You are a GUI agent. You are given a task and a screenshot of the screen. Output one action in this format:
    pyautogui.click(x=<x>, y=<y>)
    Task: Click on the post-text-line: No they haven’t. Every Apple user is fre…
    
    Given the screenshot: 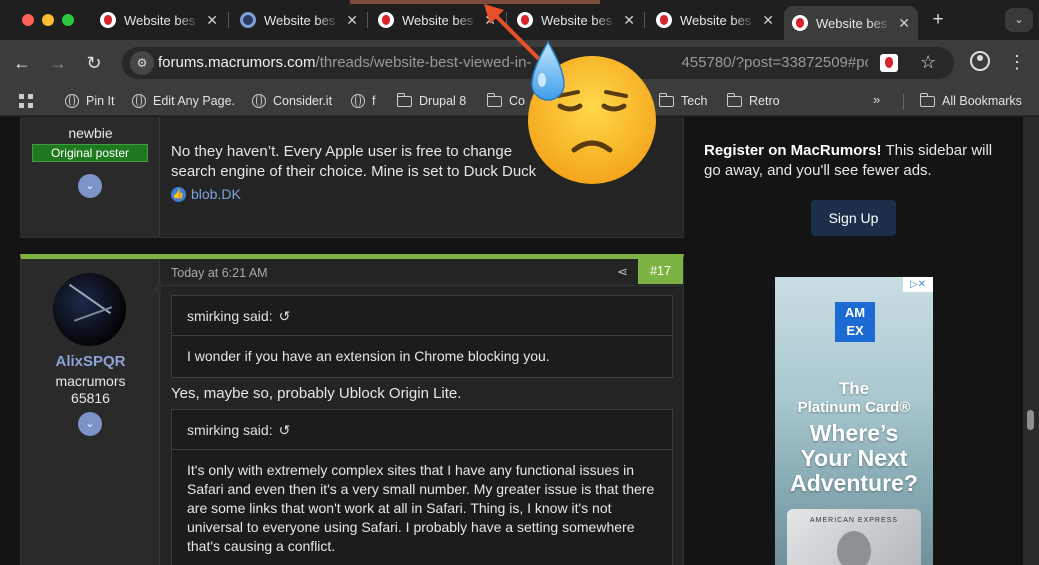 What is the action you would take?
    pyautogui.click(x=342, y=151)
    